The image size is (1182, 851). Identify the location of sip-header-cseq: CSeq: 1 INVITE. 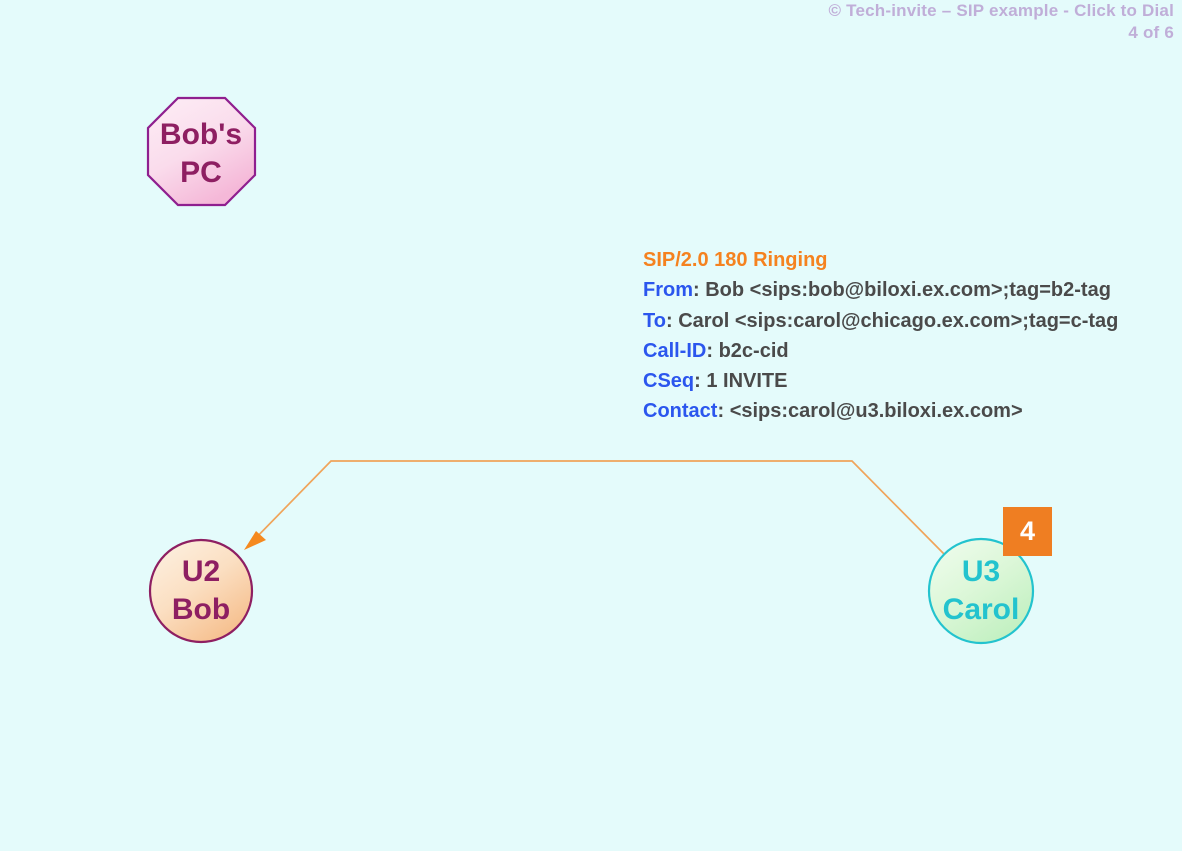
(903, 381).